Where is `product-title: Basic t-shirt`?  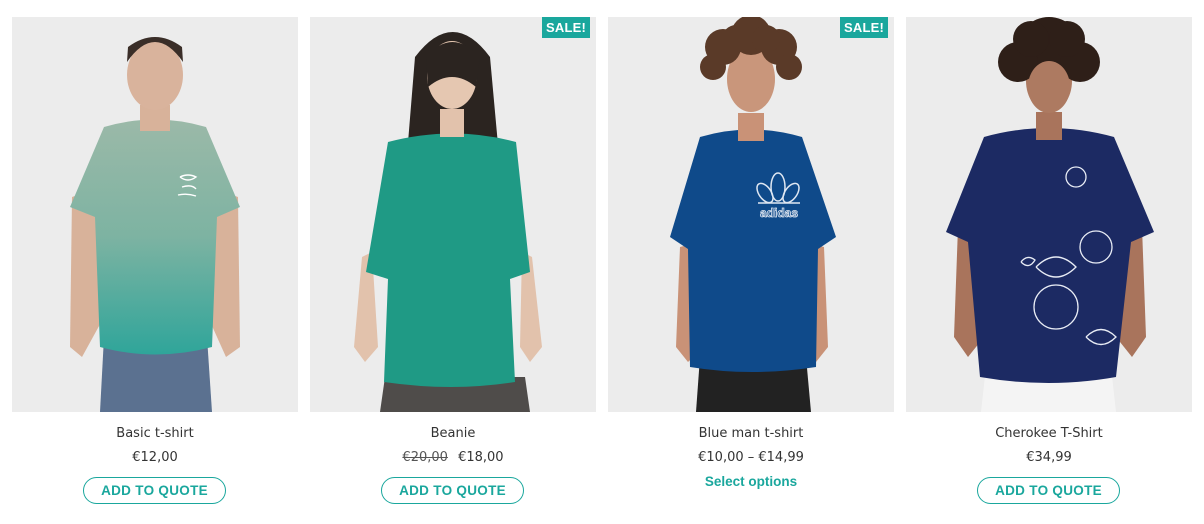
product-title: Basic t-shirt is located at coordinates (155, 433).